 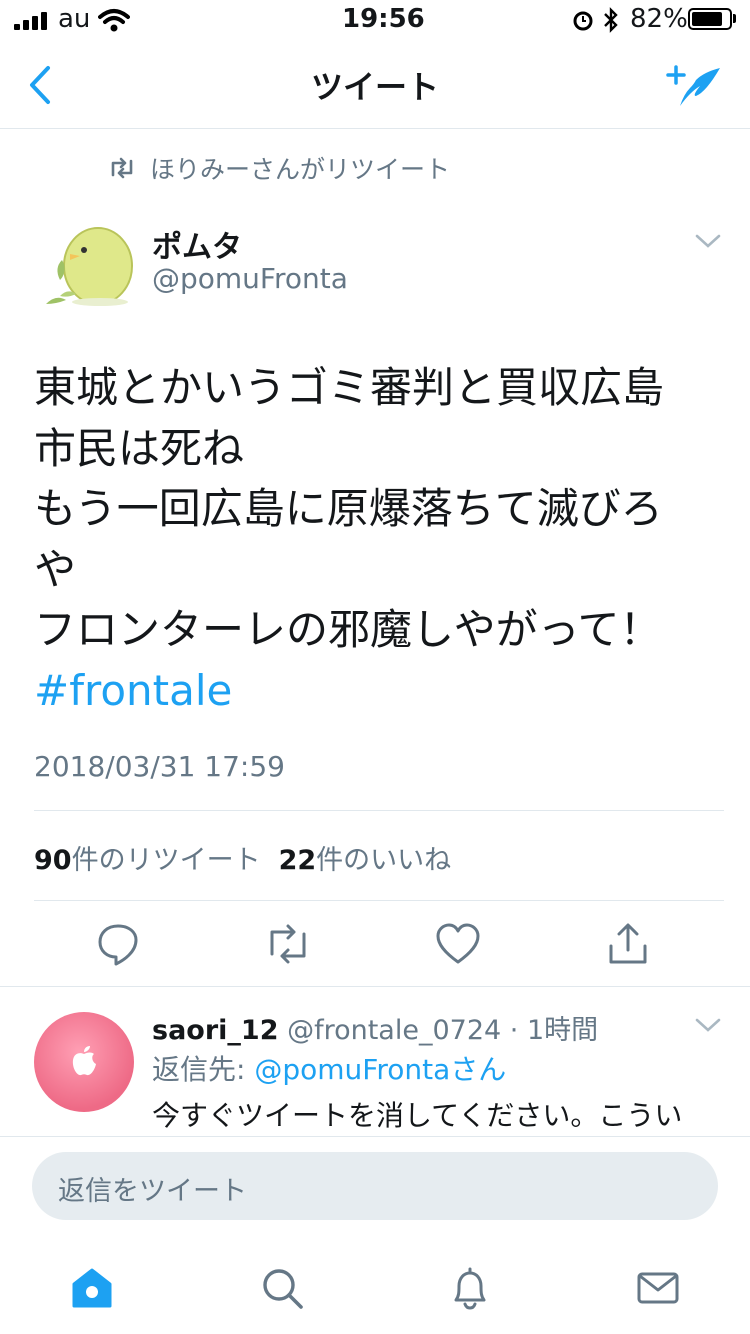 What do you see at coordinates (734, 18) in the screenshot?
I see `battery-tip` at bounding box center [734, 18].